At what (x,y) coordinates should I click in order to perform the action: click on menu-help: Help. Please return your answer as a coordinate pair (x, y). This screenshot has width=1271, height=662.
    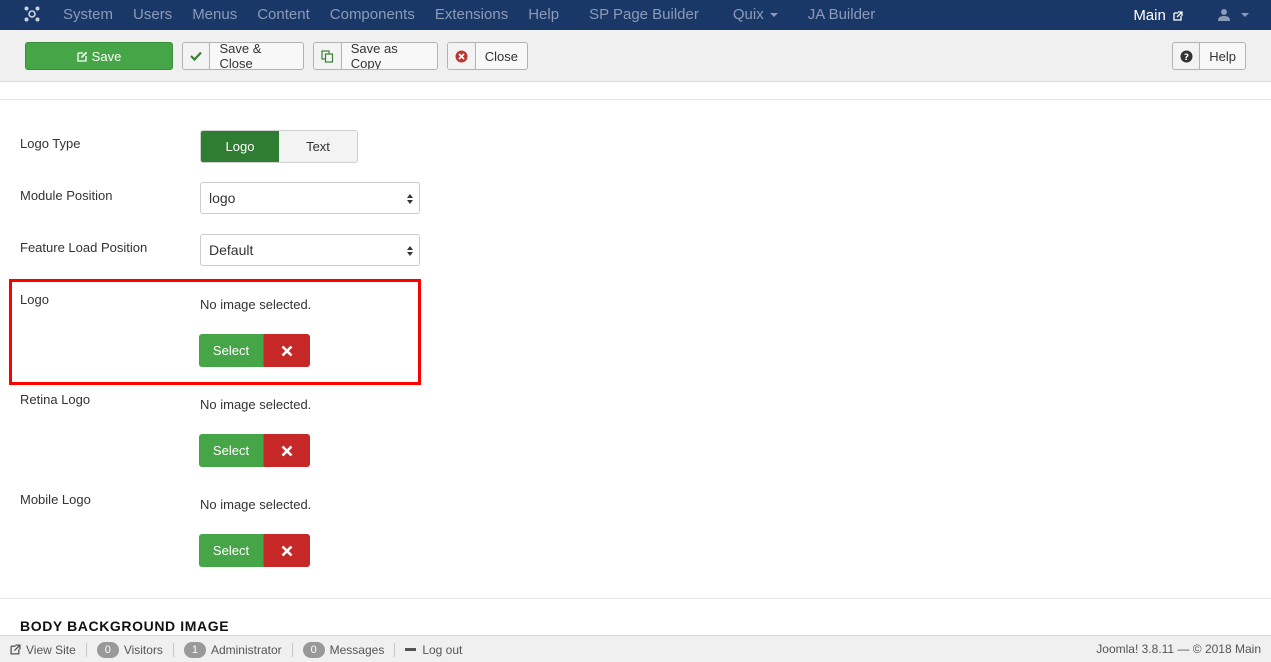
    Looking at the image, I should click on (543, 15).